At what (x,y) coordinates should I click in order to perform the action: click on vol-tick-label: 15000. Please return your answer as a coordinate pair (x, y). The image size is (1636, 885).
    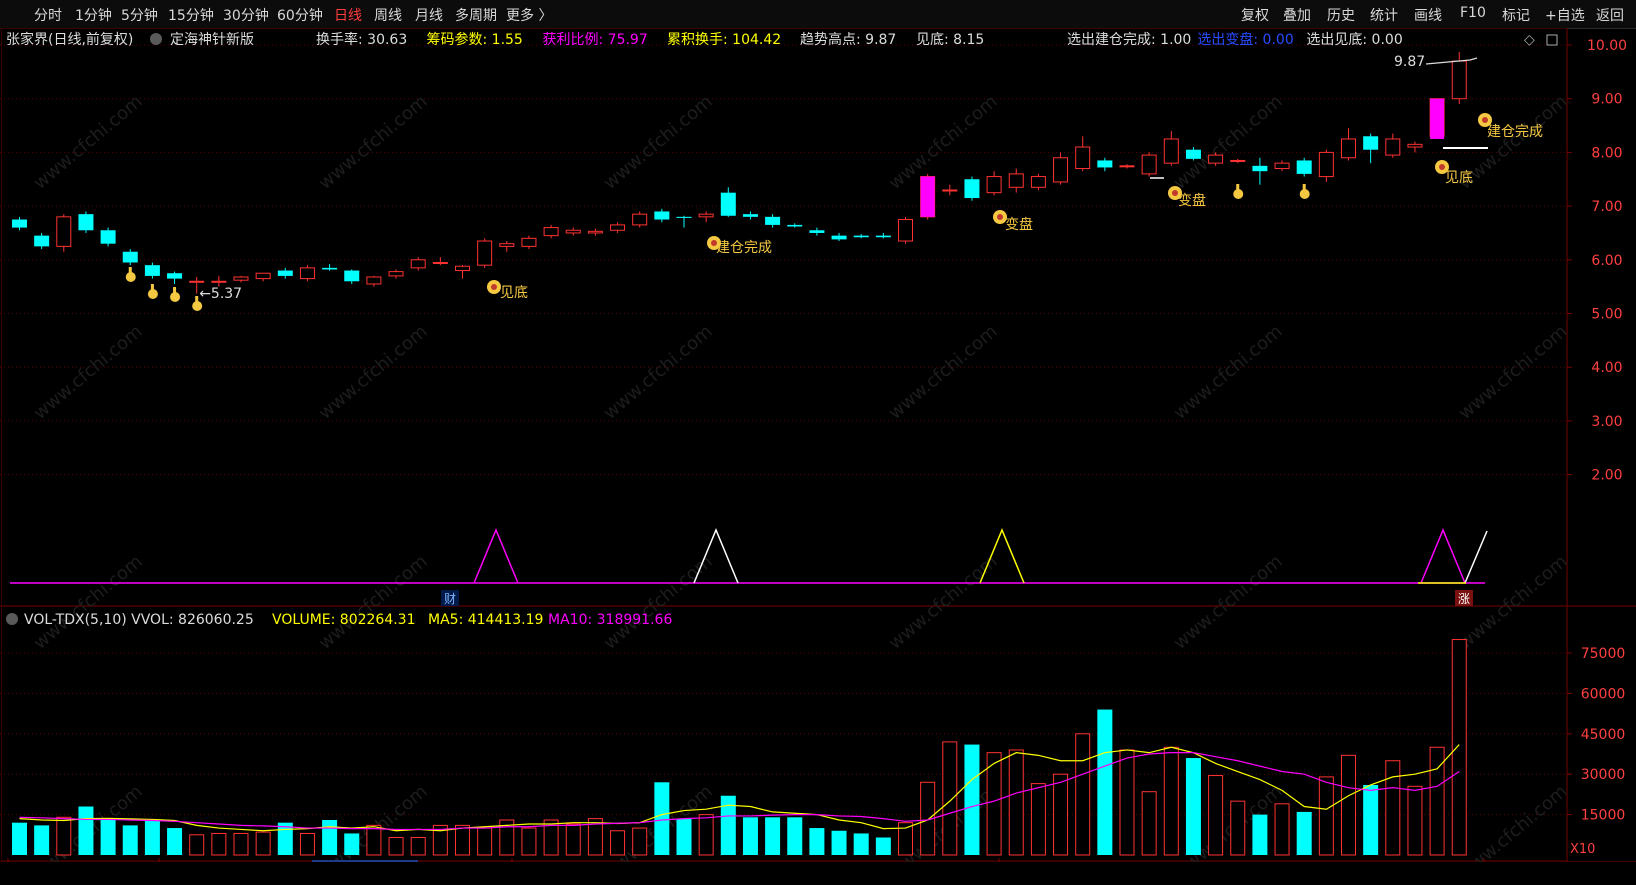
    Looking at the image, I should click on (1603, 816).